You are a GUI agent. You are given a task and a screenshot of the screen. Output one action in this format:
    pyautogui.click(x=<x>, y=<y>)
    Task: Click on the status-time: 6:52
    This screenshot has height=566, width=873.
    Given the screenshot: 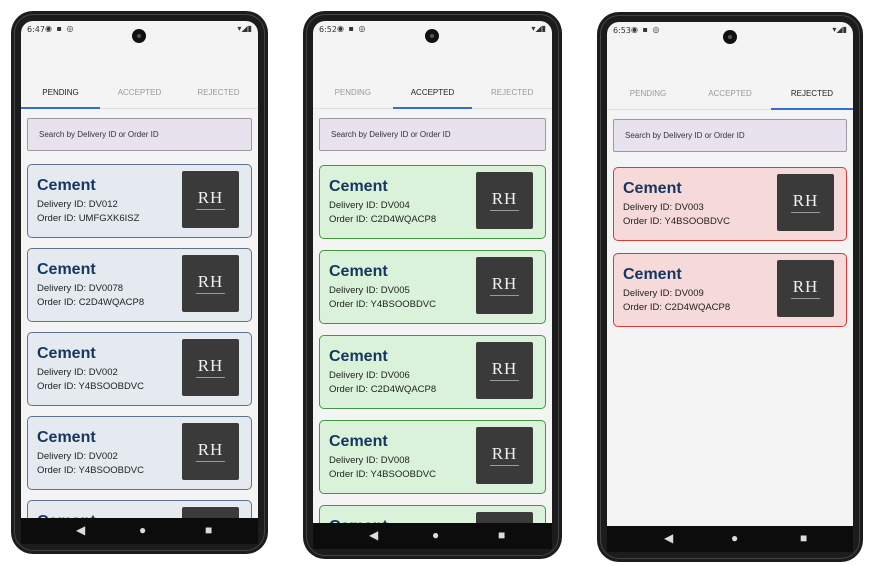 What is the action you would take?
    pyautogui.click(x=328, y=29)
    